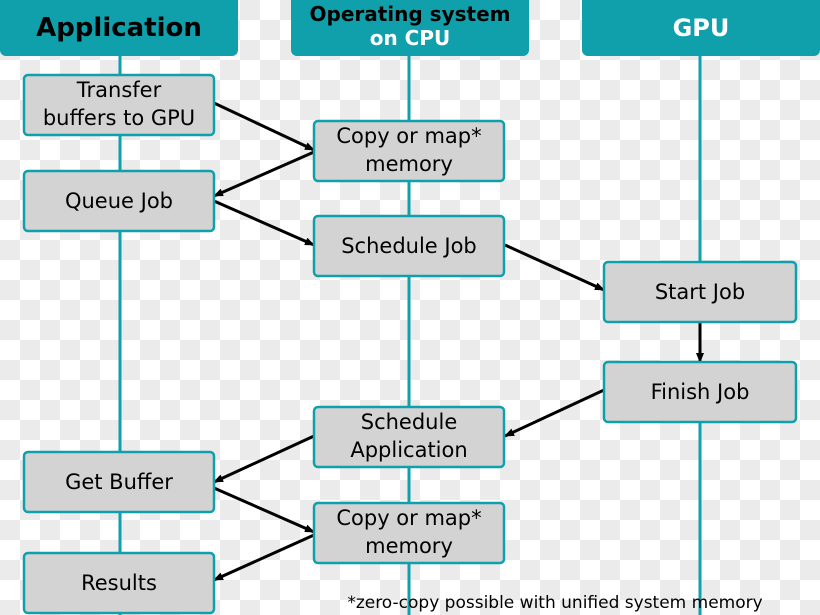  What do you see at coordinates (119, 90) in the screenshot?
I see `step-label: Transfer` at bounding box center [119, 90].